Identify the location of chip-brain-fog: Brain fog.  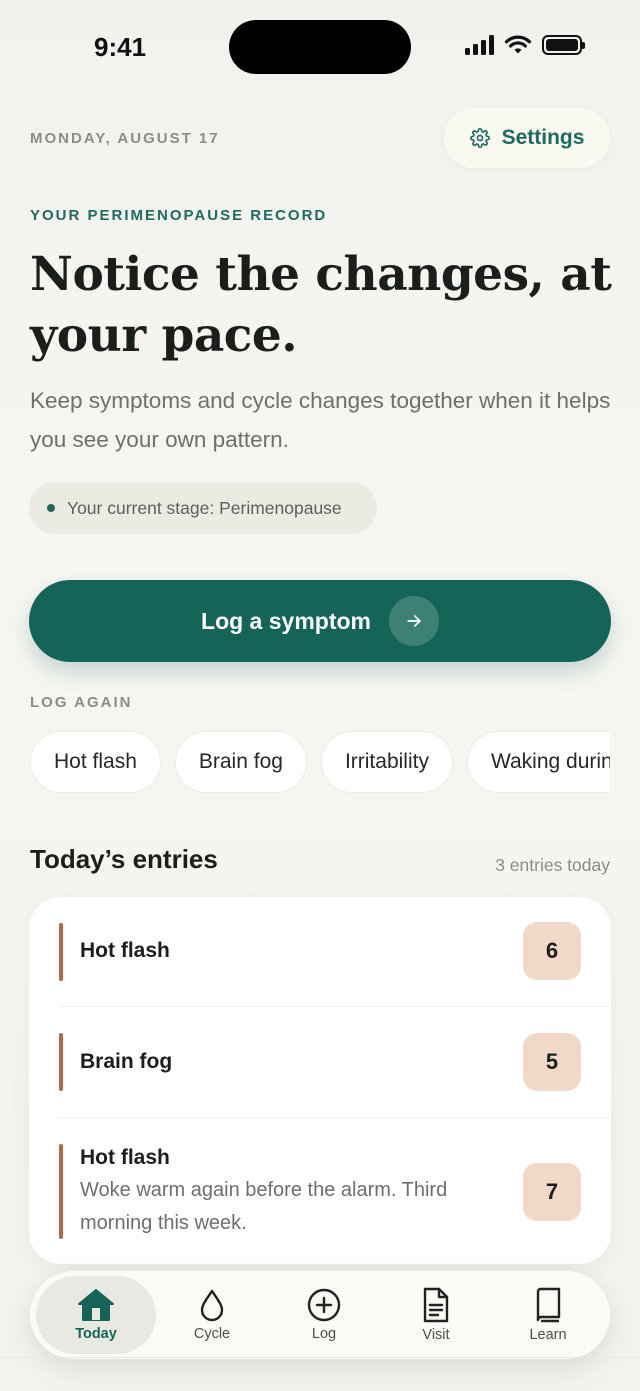
(240, 762).